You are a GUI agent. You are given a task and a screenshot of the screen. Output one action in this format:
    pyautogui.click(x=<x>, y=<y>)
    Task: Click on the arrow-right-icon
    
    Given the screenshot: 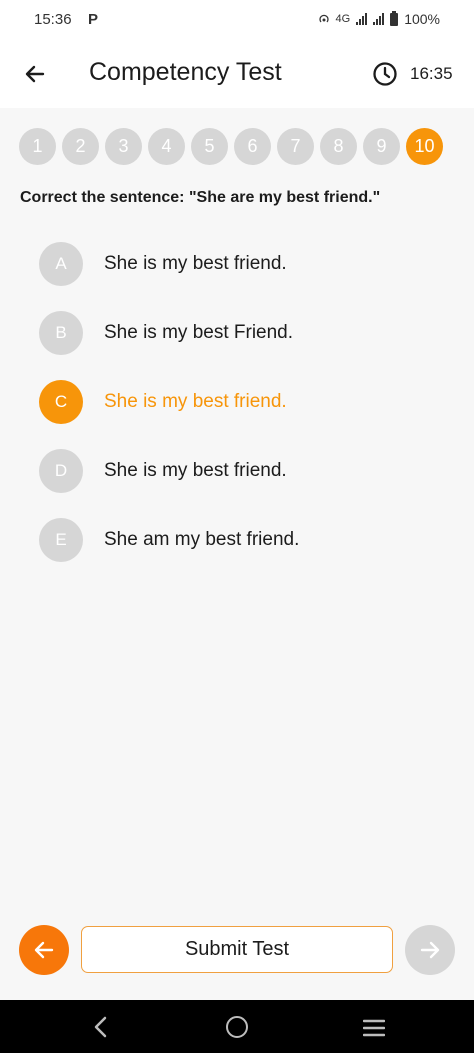 What is the action you would take?
    pyautogui.click(x=430, y=950)
    